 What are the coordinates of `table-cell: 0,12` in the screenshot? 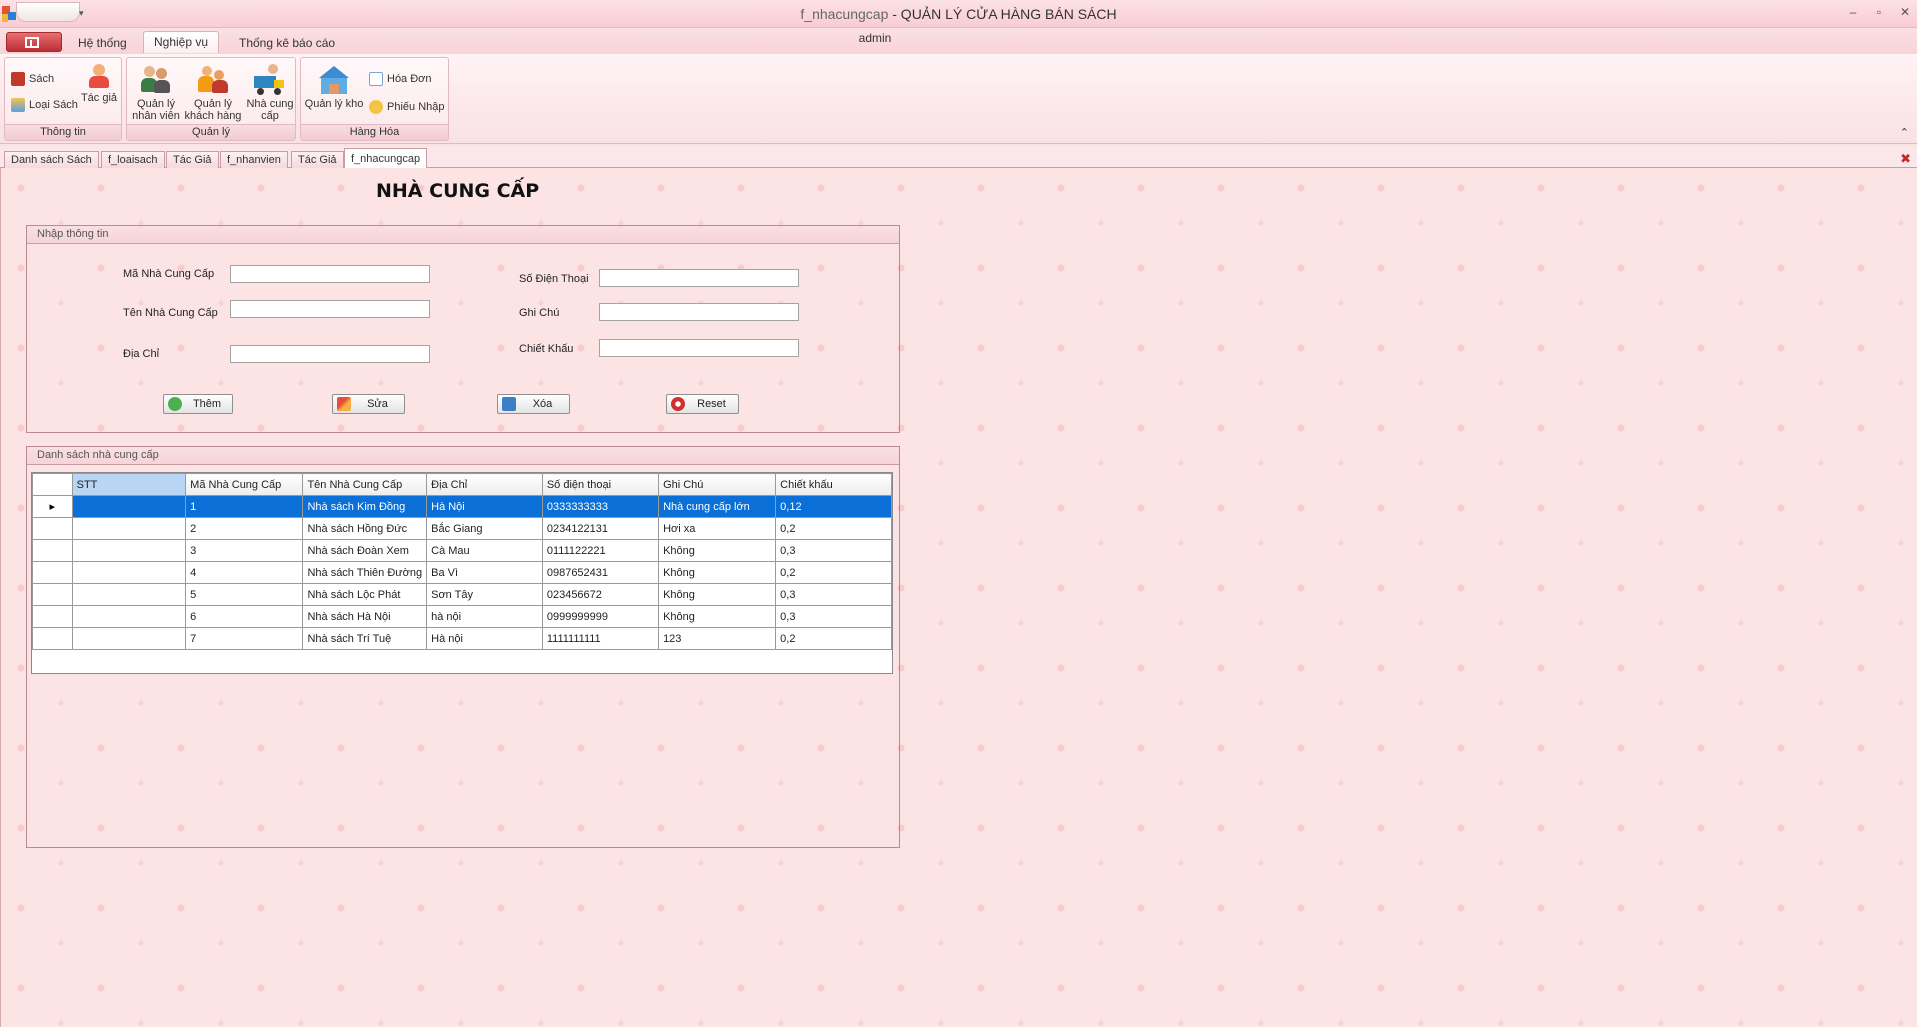 It's located at (833, 506).